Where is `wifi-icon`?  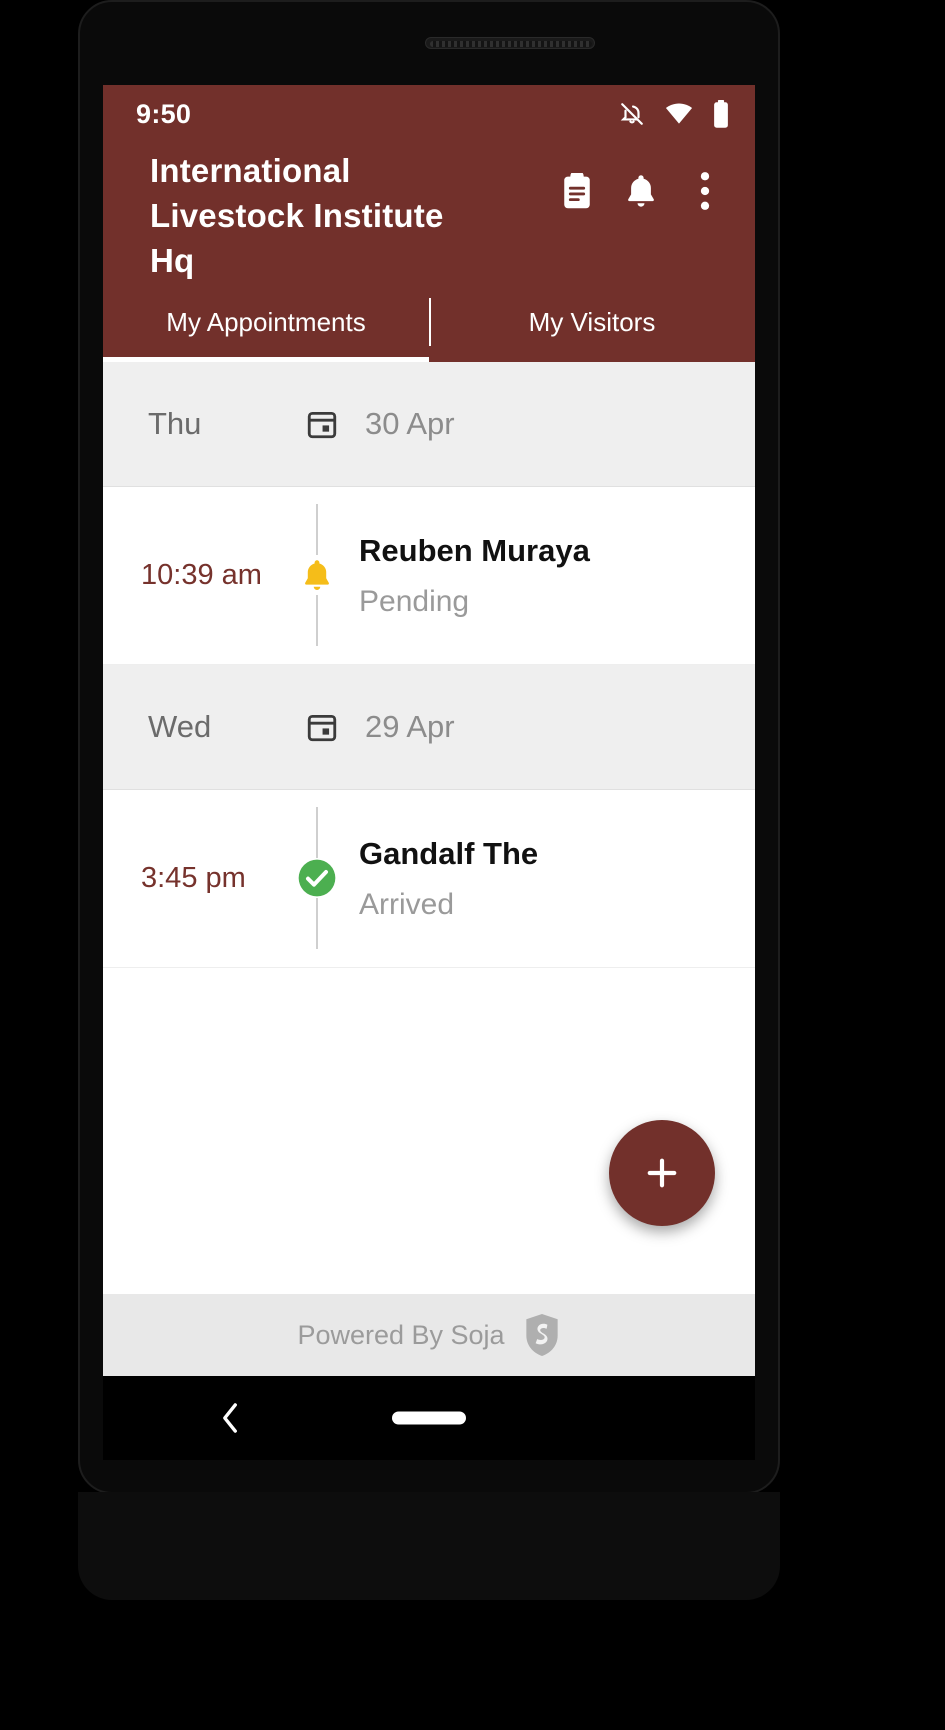
wifi-icon is located at coordinates (679, 114).